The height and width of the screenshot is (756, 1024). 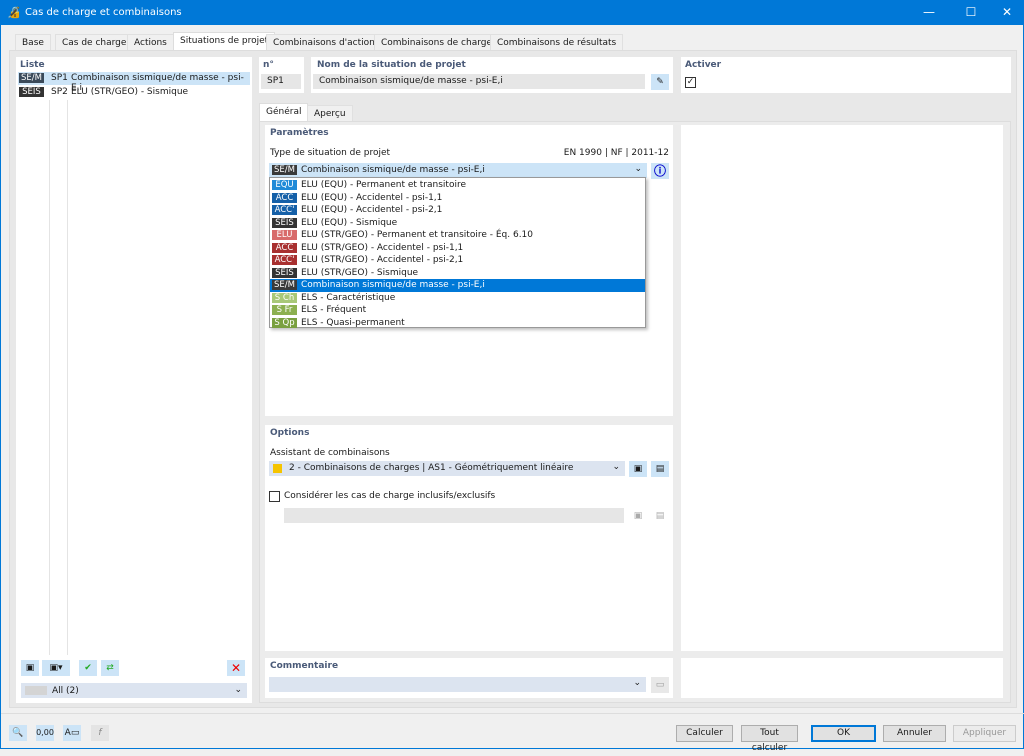 What do you see at coordinates (457, 298) in the screenshot?
I see `type-option: S Ch ELS - Caractéristique` at bounding box center [457, 298].